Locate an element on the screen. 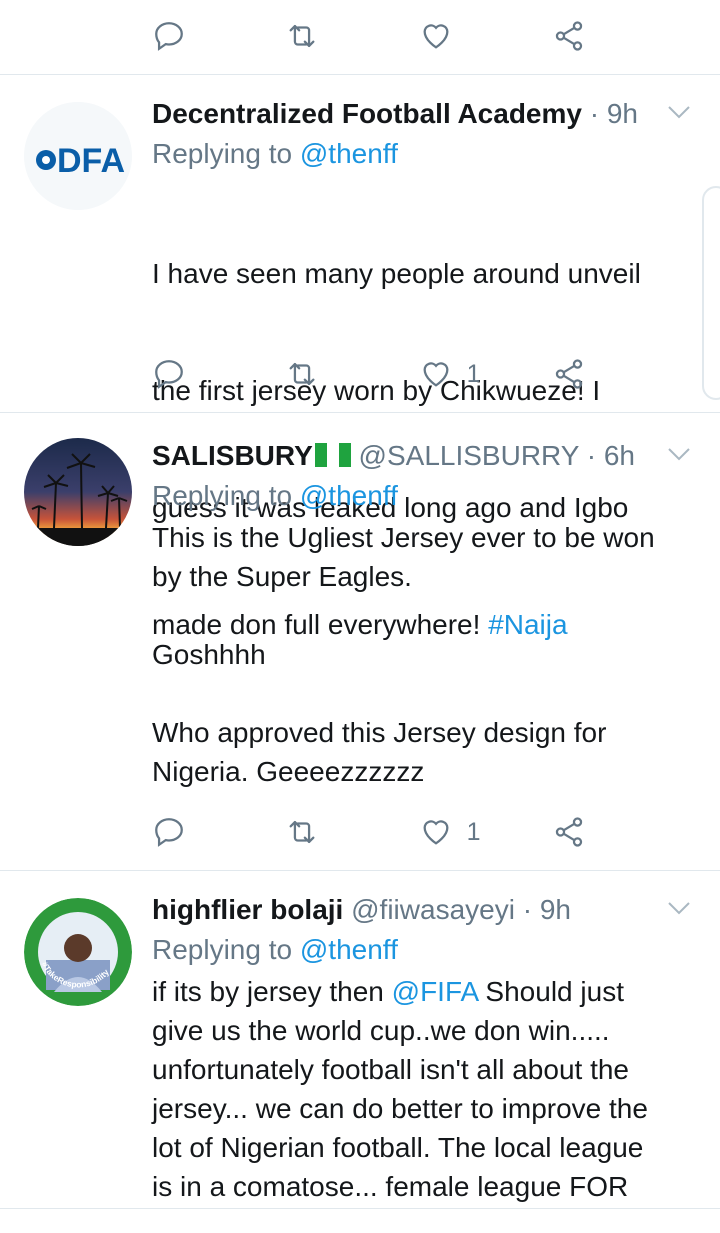 This screenshot has width=720, height=1233. user-handle: @SALLISBURRY is located at coordinates (469, 455).